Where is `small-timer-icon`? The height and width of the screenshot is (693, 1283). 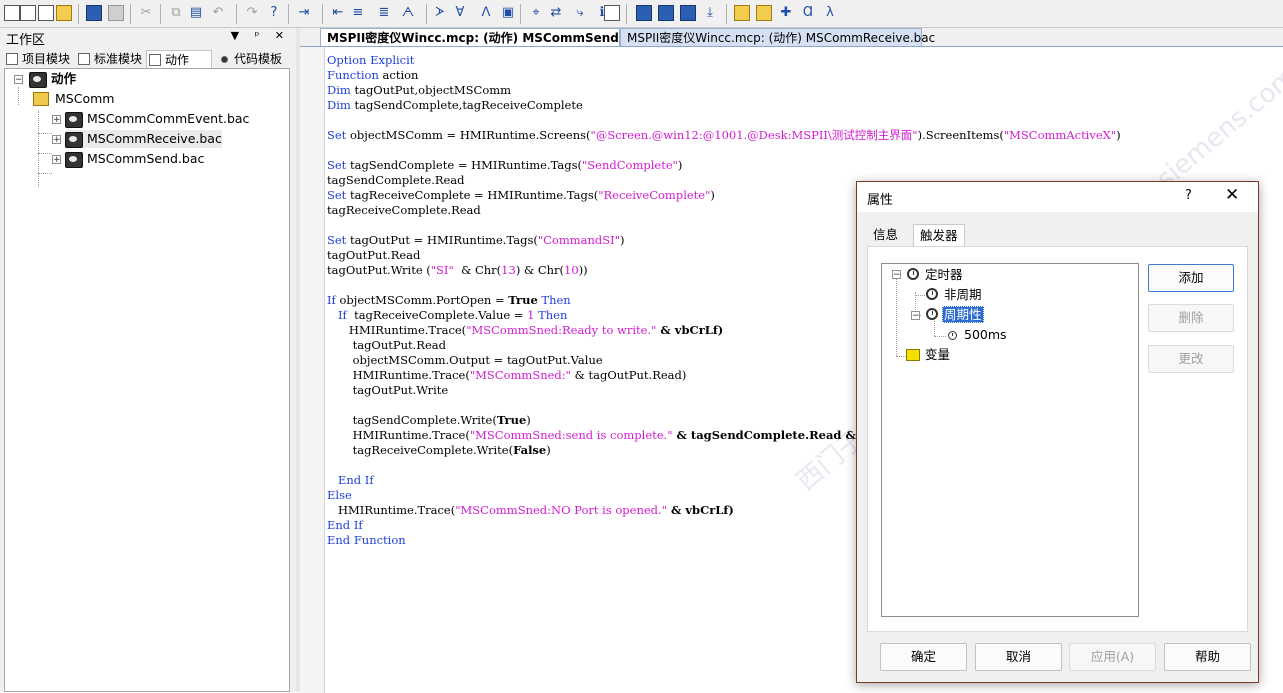
small-timer-icon is located at coordinates (952, 335).